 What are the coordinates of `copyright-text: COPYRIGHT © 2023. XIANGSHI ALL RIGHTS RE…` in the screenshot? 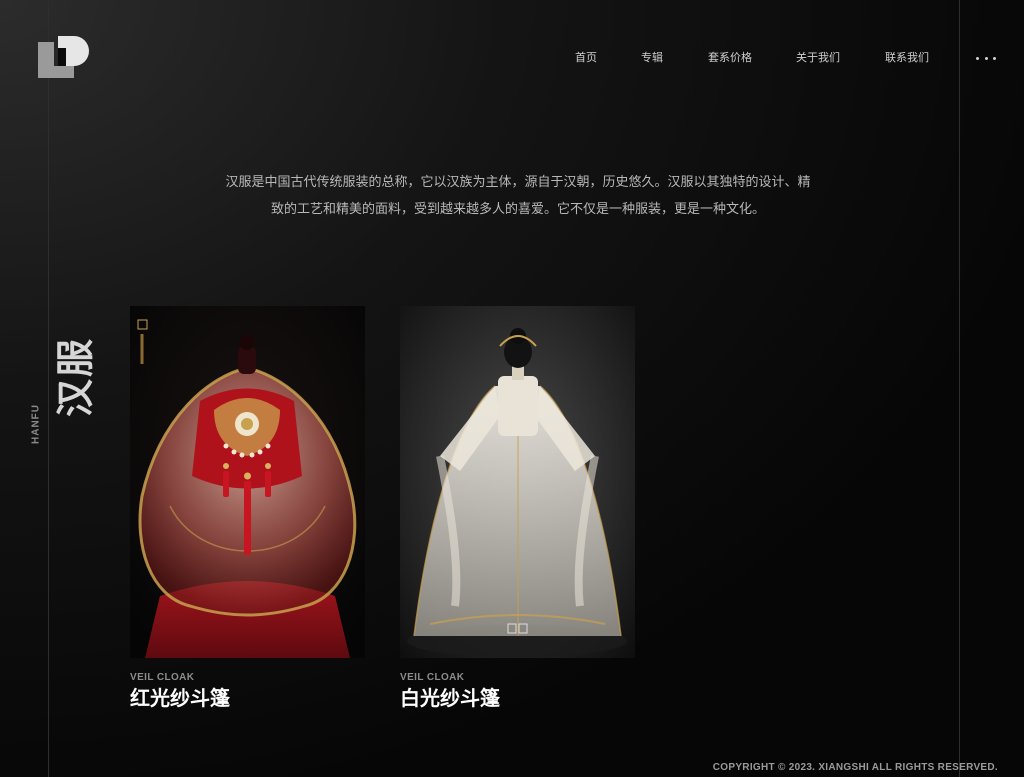 It's located at (855, 767).